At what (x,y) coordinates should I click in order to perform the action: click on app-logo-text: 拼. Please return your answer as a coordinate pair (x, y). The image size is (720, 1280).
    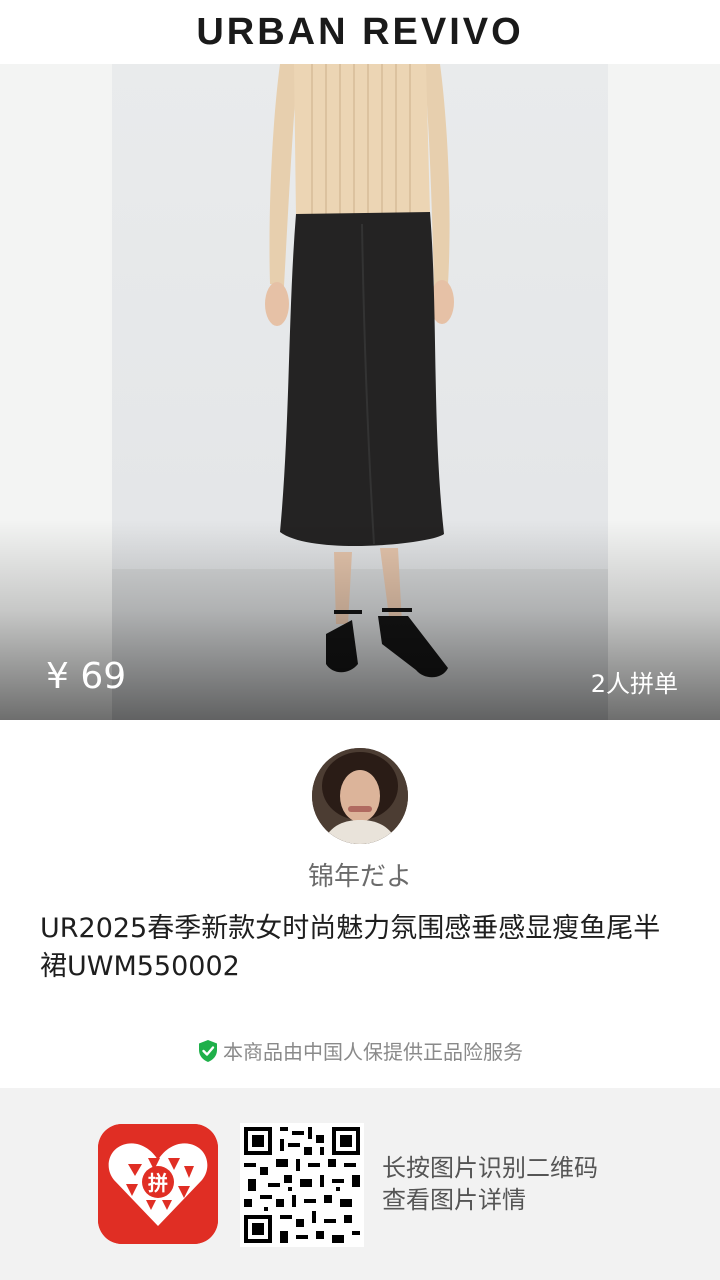
    Looking at the image, I should click on (158, 1183).